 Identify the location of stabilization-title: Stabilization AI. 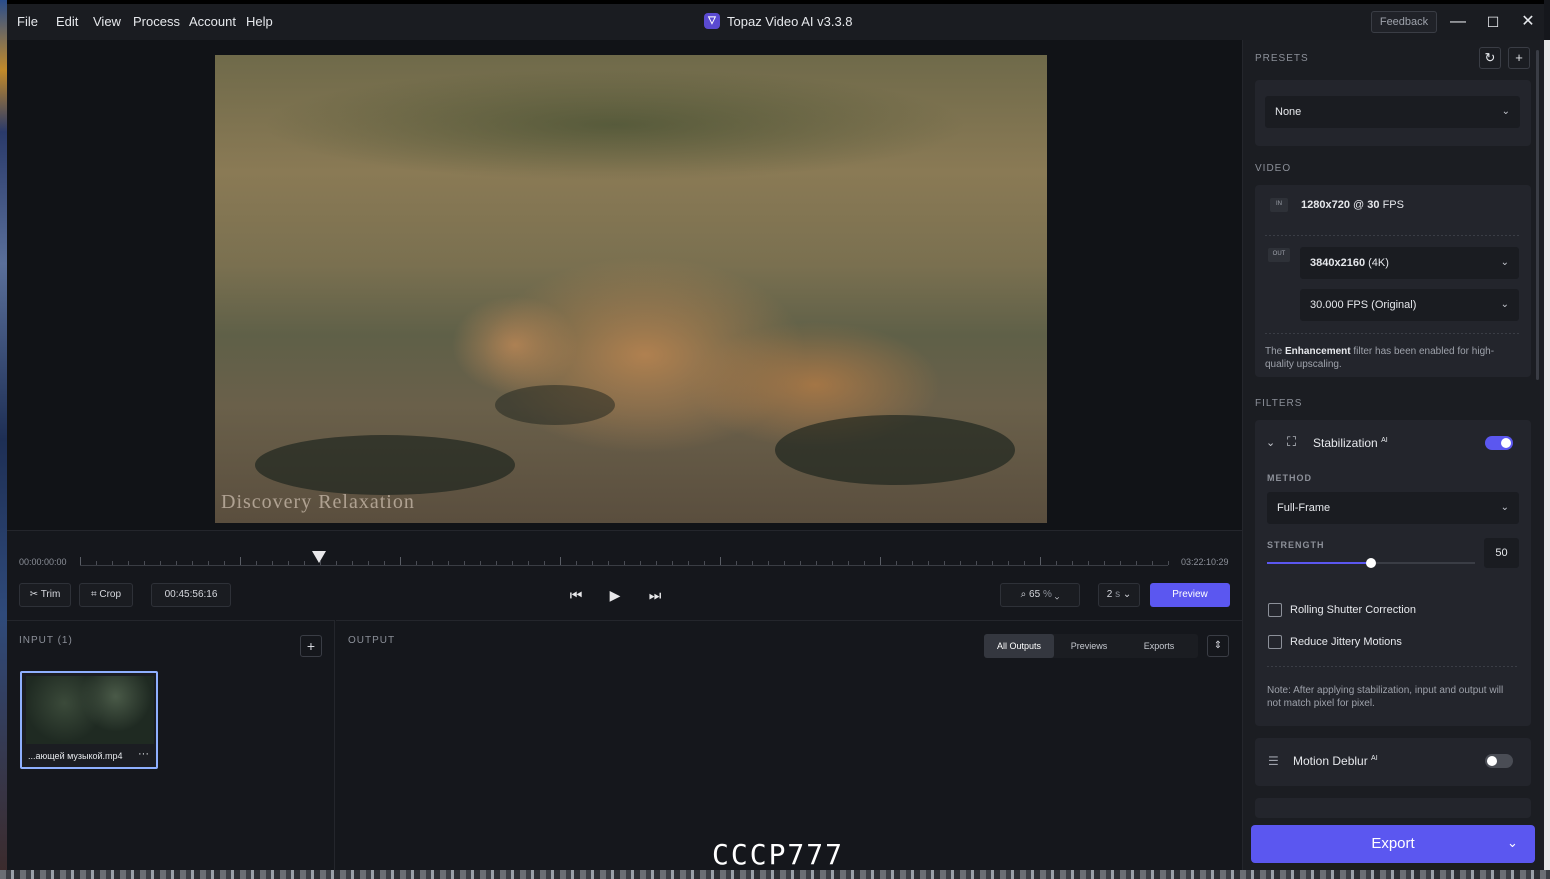
(1350, 443).